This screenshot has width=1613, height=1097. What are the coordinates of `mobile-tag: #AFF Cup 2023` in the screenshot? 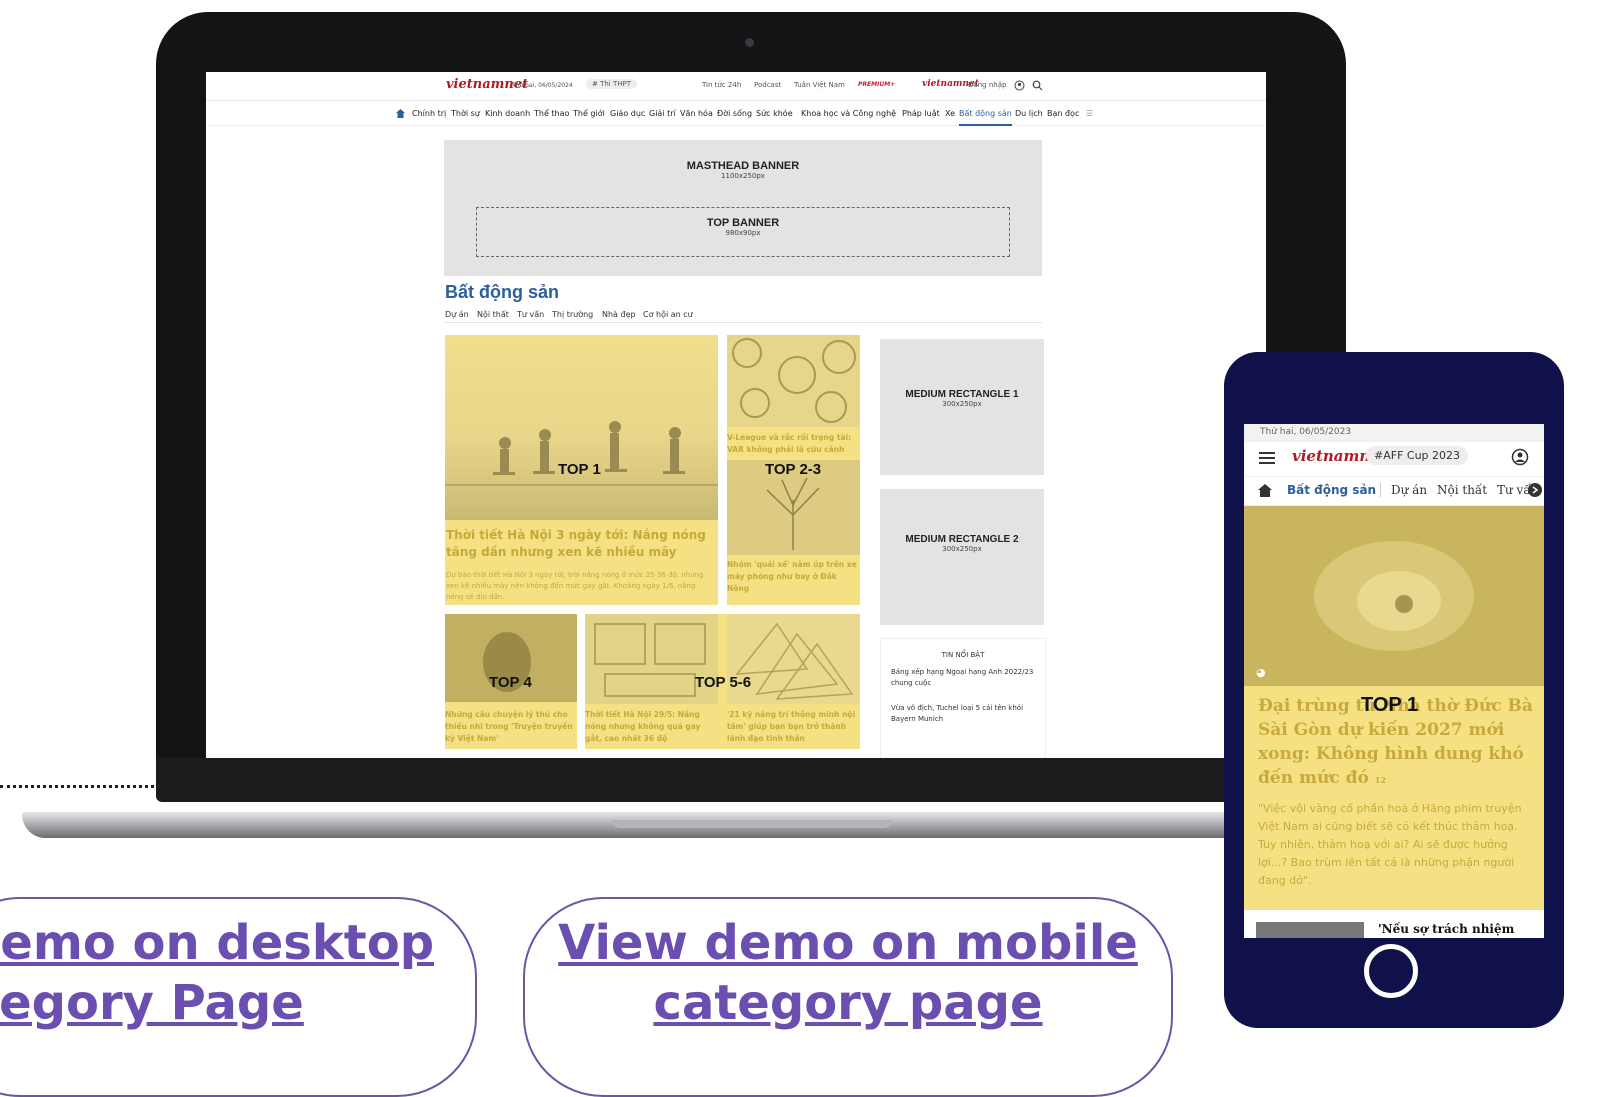 It's located at (1417, 455).